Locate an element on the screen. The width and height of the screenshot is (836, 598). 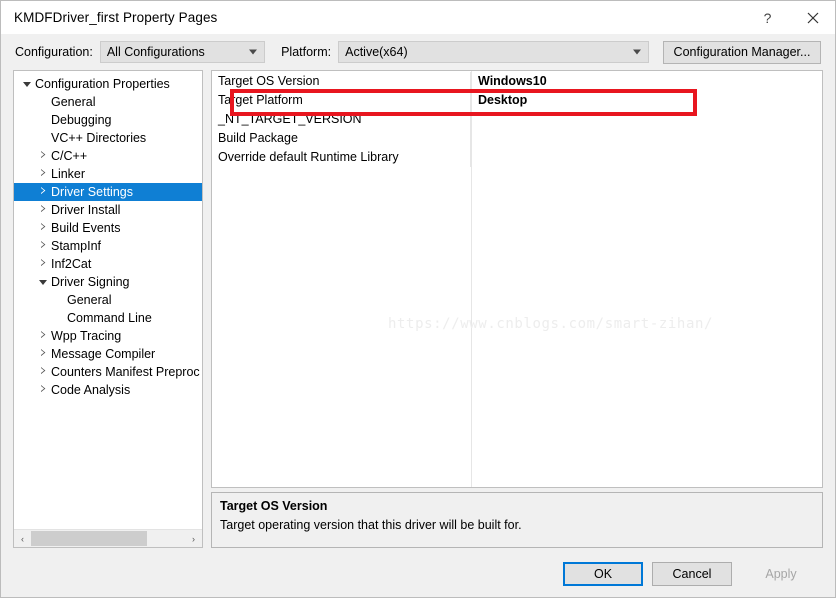
close-icon is located at coordinates (812, 17).